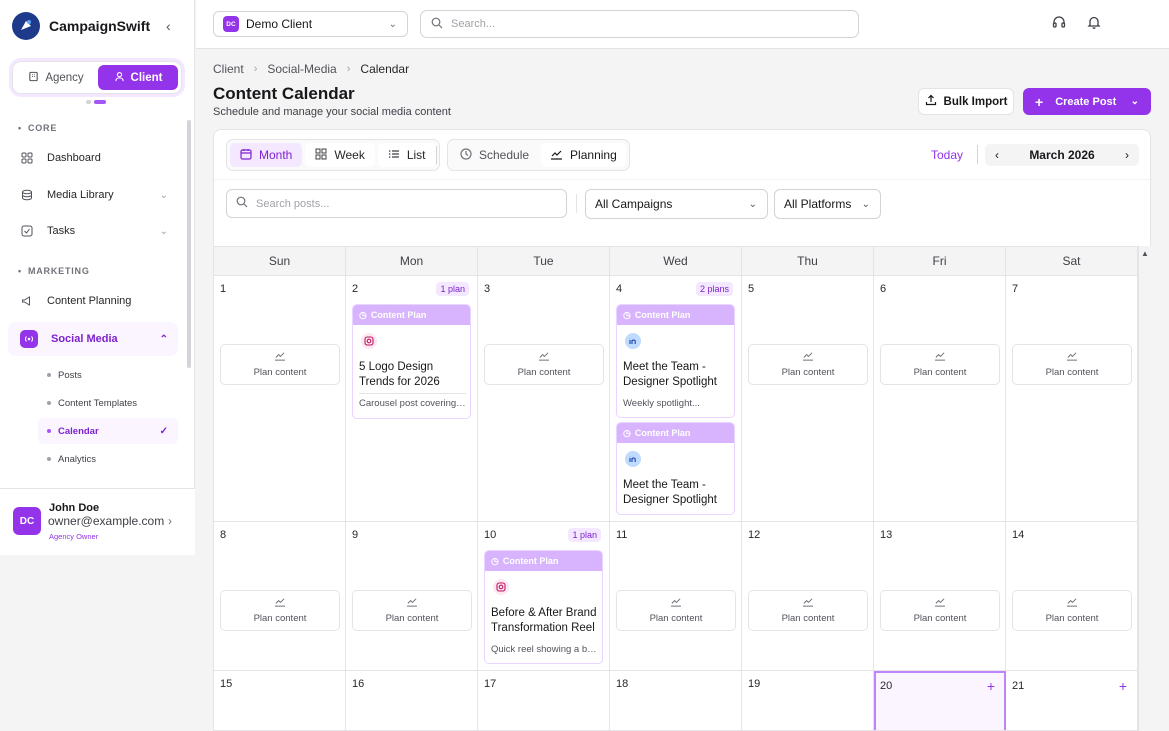 Image resolution: width=1169 pixels, height=731 pixels. What do you see at coordinates (280, 398) in the screenshot?
I see `calendar-day: 1 Plan content` at bounding box center [280, 398].